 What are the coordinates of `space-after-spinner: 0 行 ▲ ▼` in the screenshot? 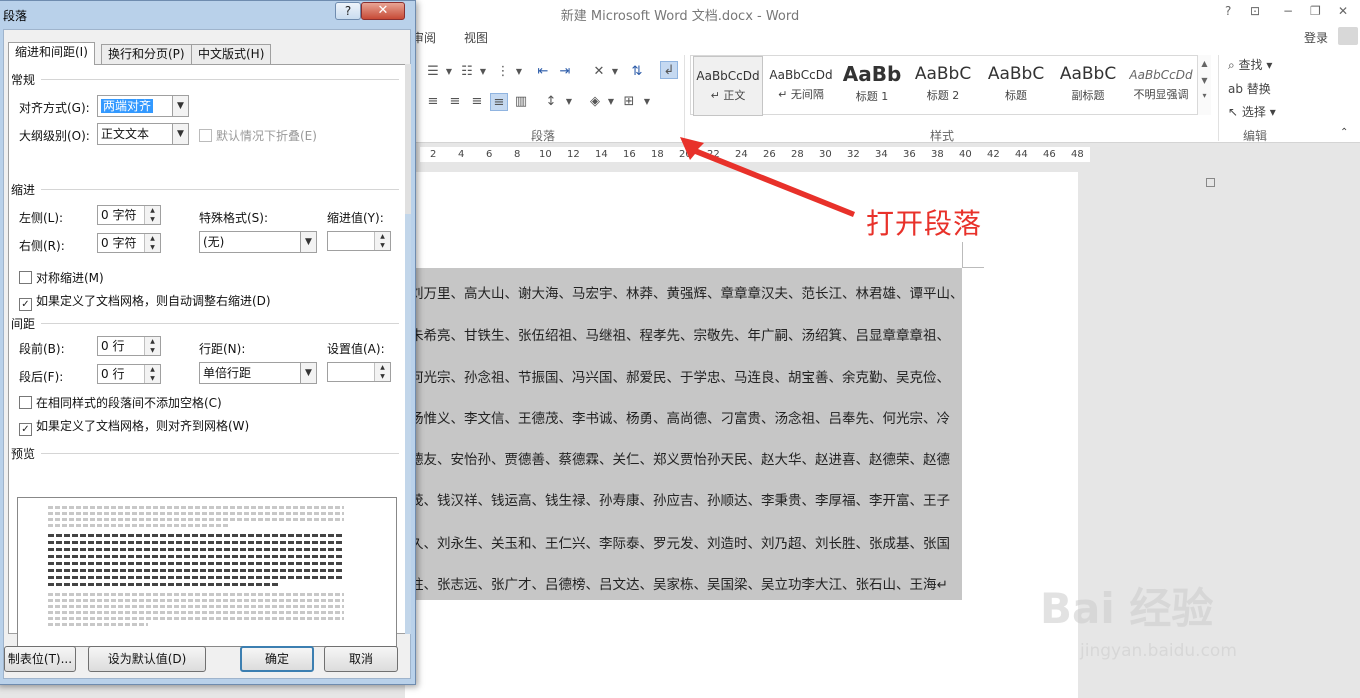 It's located at (129, 374).